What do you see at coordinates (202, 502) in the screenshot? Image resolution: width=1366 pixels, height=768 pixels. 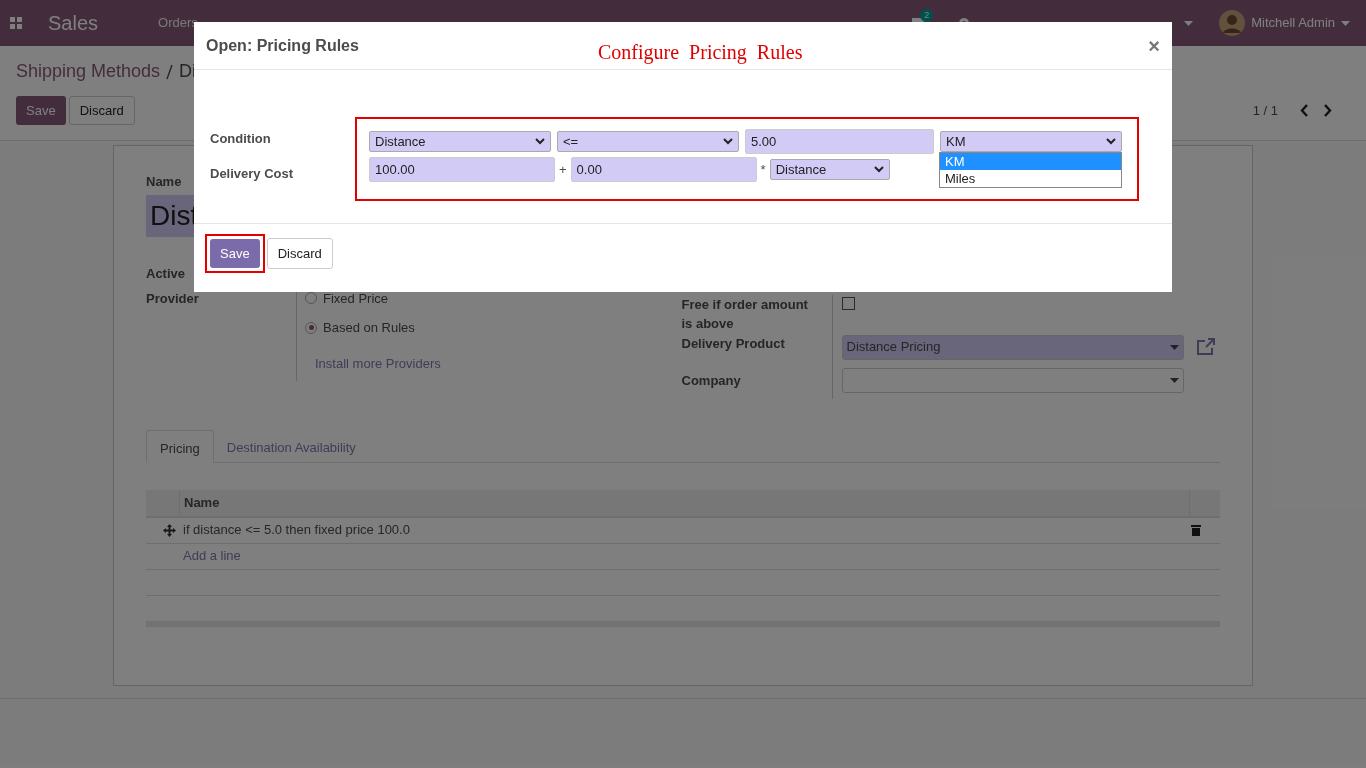 I see `column-header: Name` at bounding box center [202, 502].